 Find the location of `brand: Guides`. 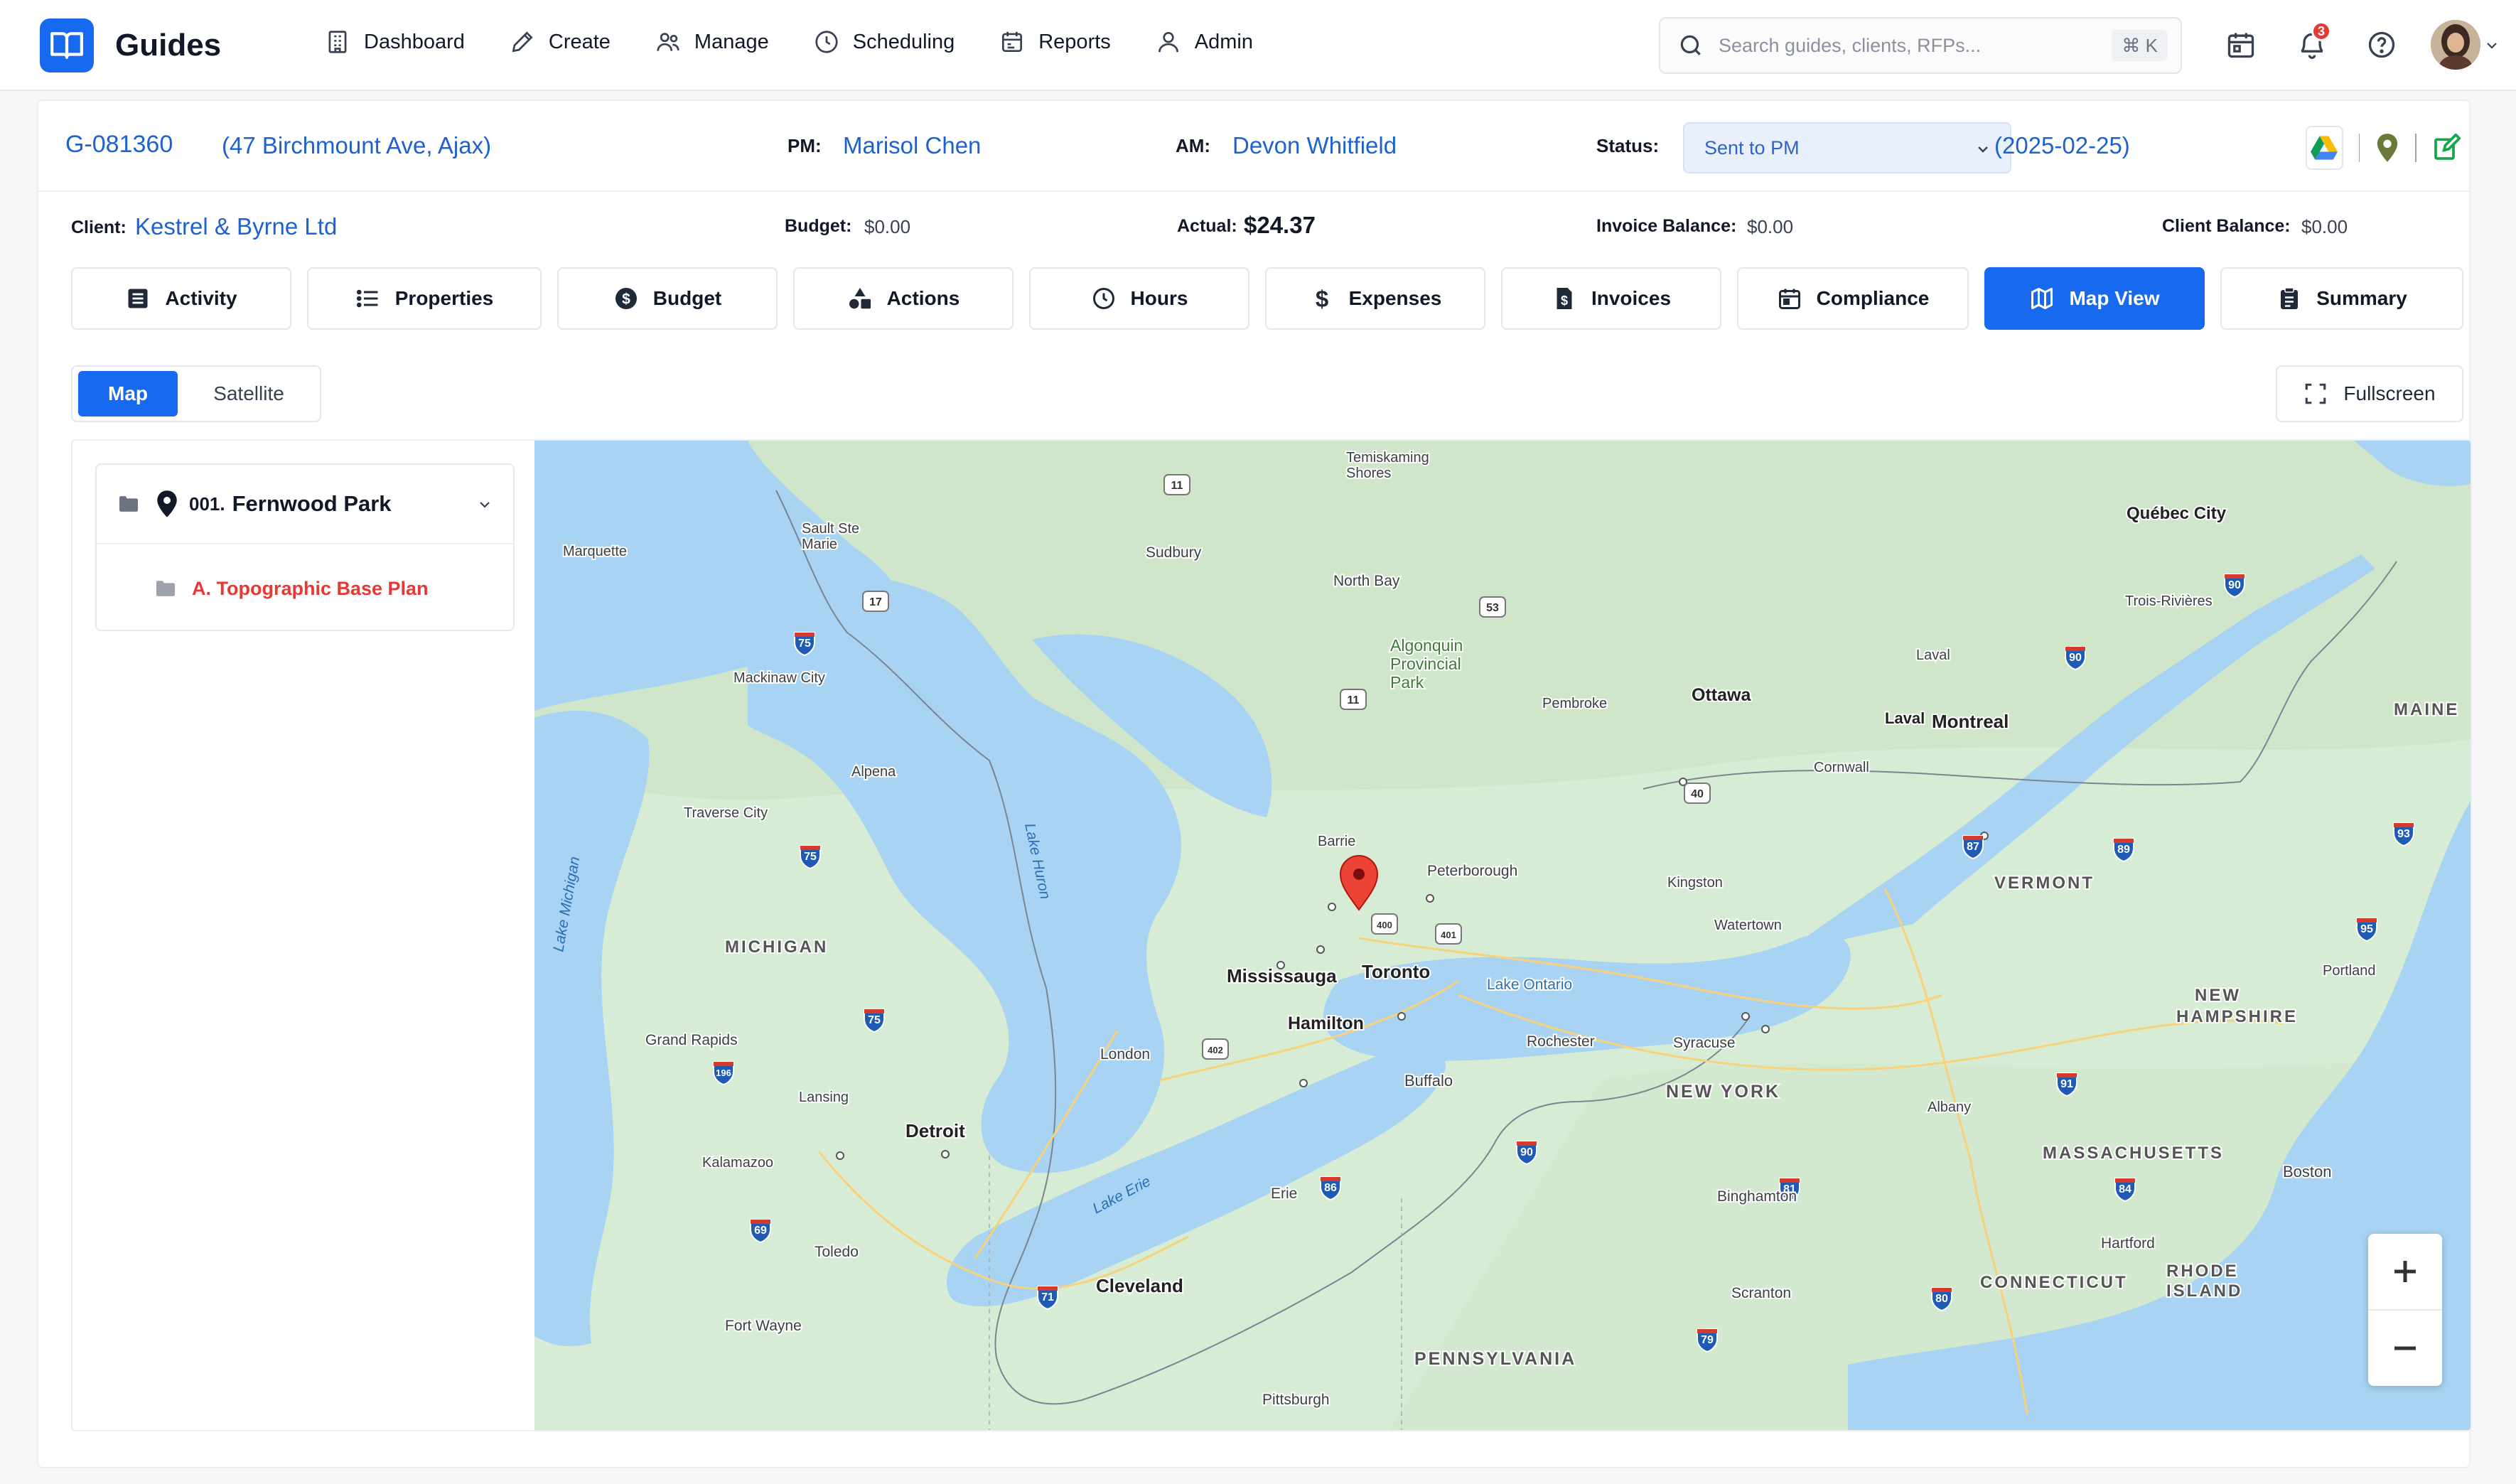

brand: Guides is located at coordinates (130, 45).